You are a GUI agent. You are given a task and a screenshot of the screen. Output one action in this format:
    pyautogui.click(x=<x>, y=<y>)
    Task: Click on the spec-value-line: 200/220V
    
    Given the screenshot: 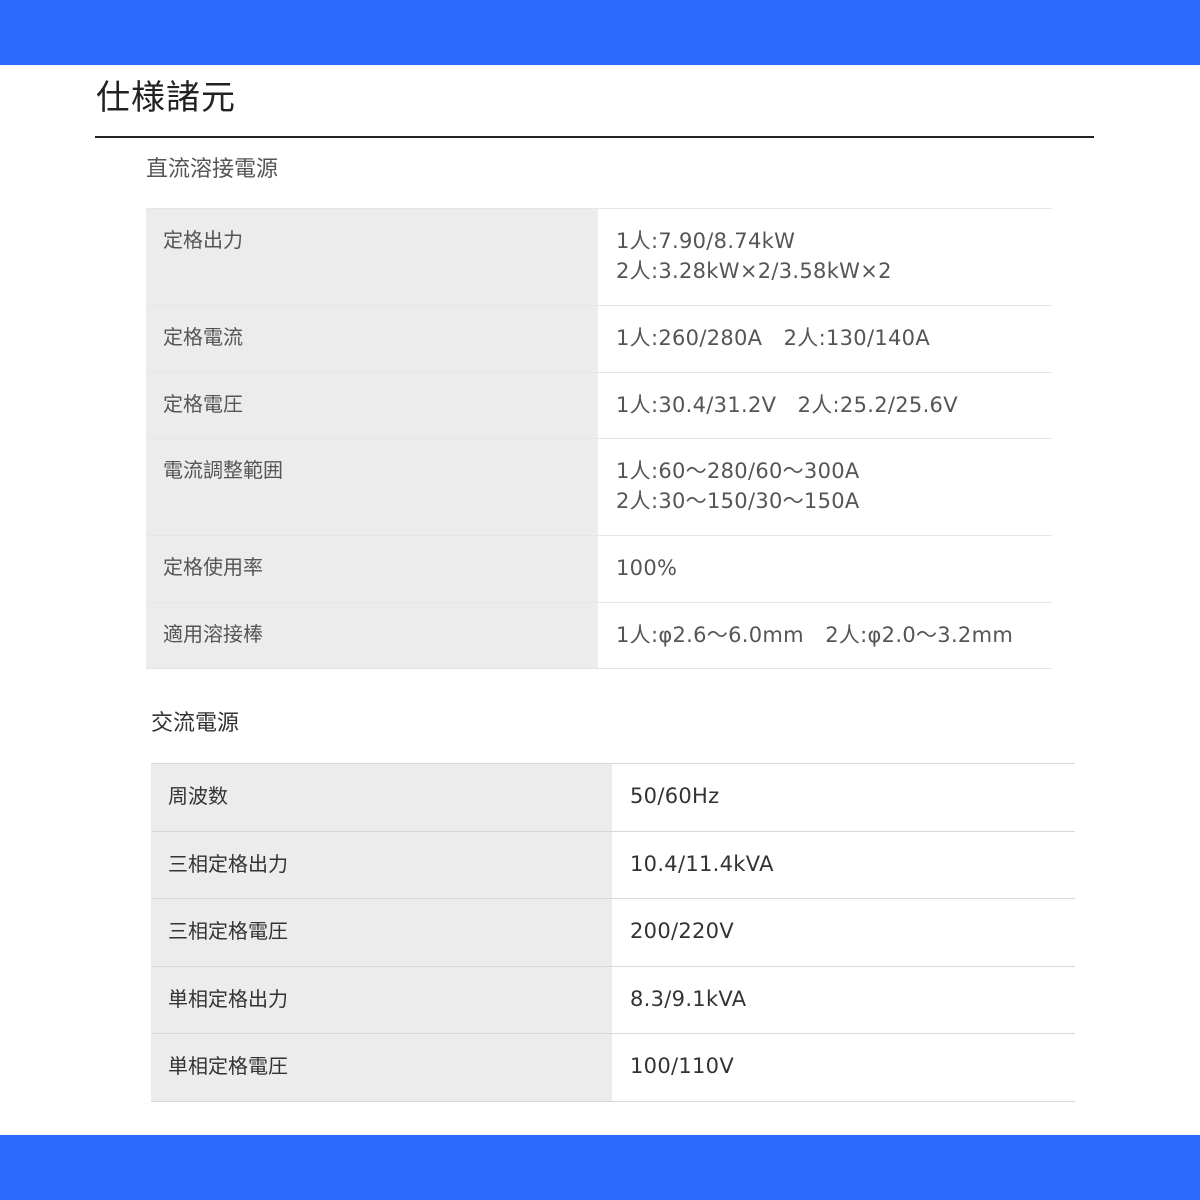 What is the action you would take?
    pyautogui.click(x=682, y=931)
    